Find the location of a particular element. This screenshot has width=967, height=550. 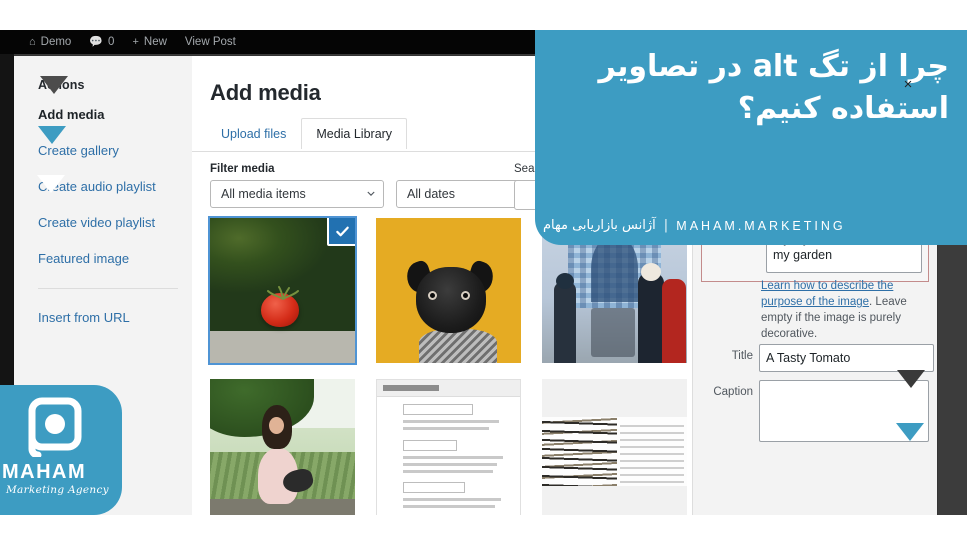

date-filter-select-value: All dates is located at coordinates (431, 194).